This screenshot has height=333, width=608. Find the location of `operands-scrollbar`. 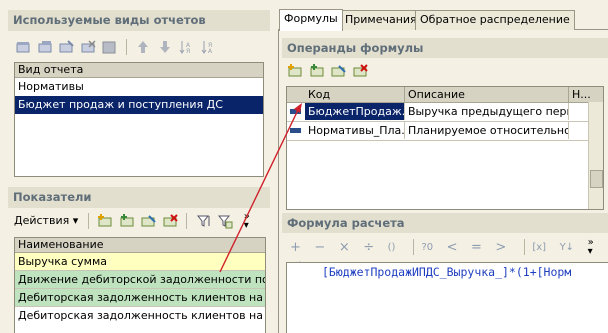

operands-scrollbar is located at coordinates (595, 155).